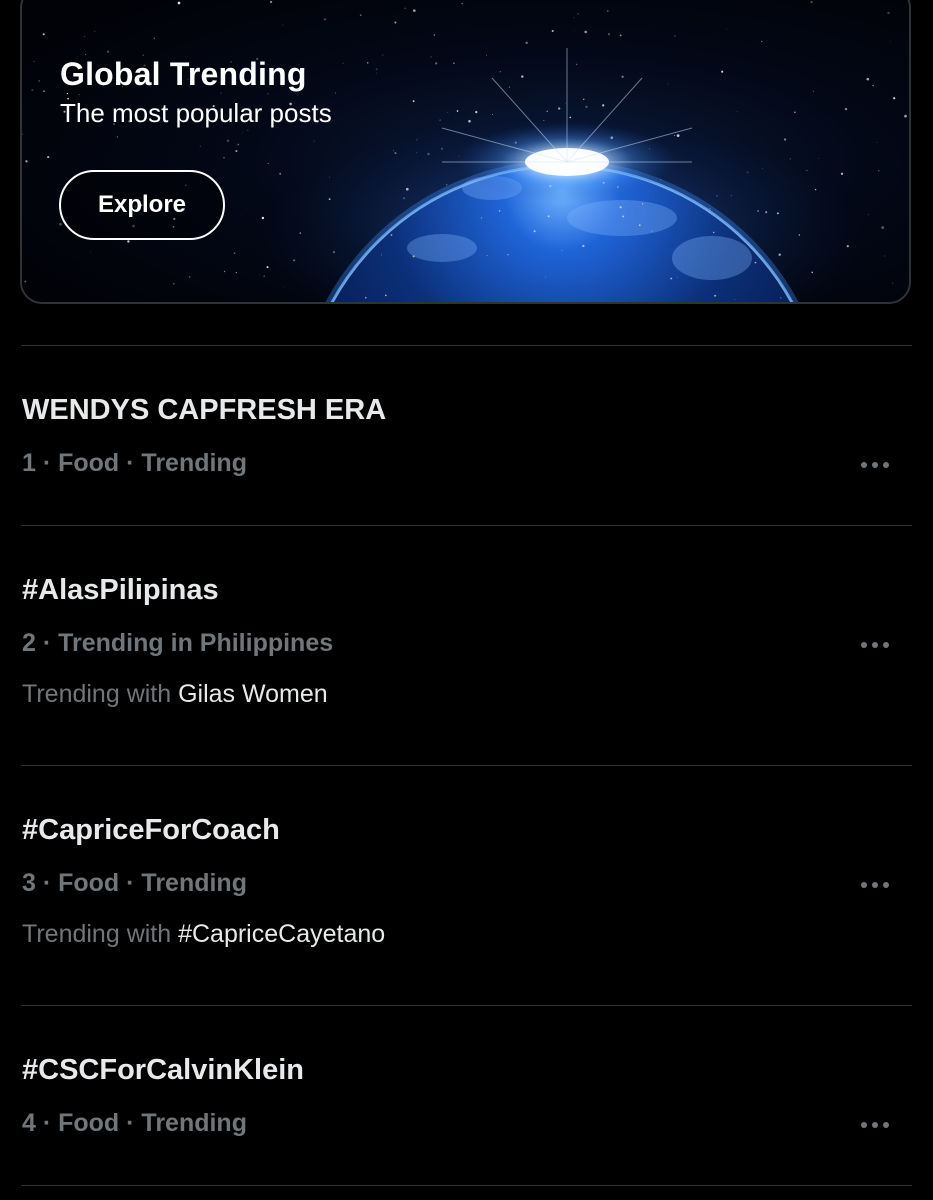  Describe the element at coordinates (120, 590) in the screenshot. I see `trend-name: #AlasPilipinas` at that location.